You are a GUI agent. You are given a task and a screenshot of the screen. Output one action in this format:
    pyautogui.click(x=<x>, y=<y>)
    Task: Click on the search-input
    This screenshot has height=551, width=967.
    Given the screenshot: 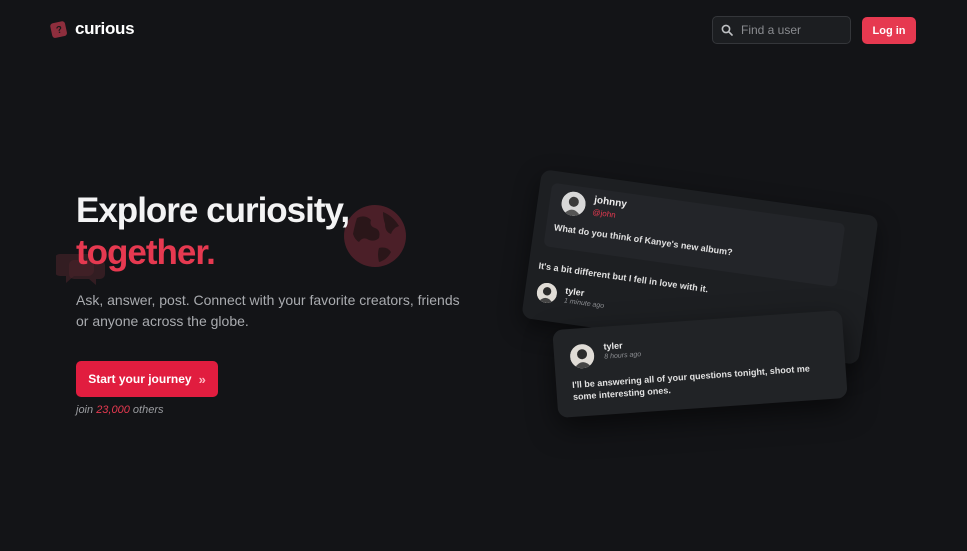 What is the action you would take?
    pyautogui.click(x=791, y=30)
    